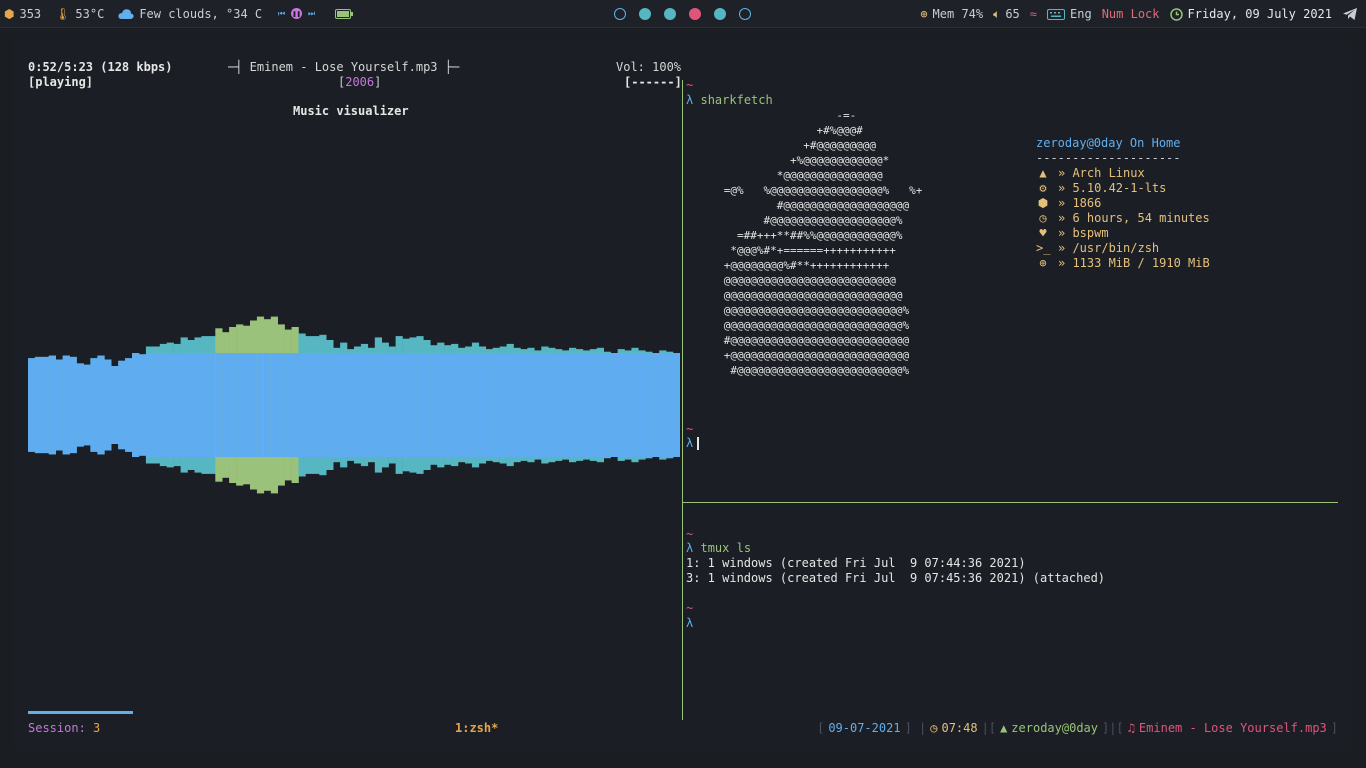 This screenshot has height=768, width=1366. I want to click on volume-bar: [------], so click(653, 82).